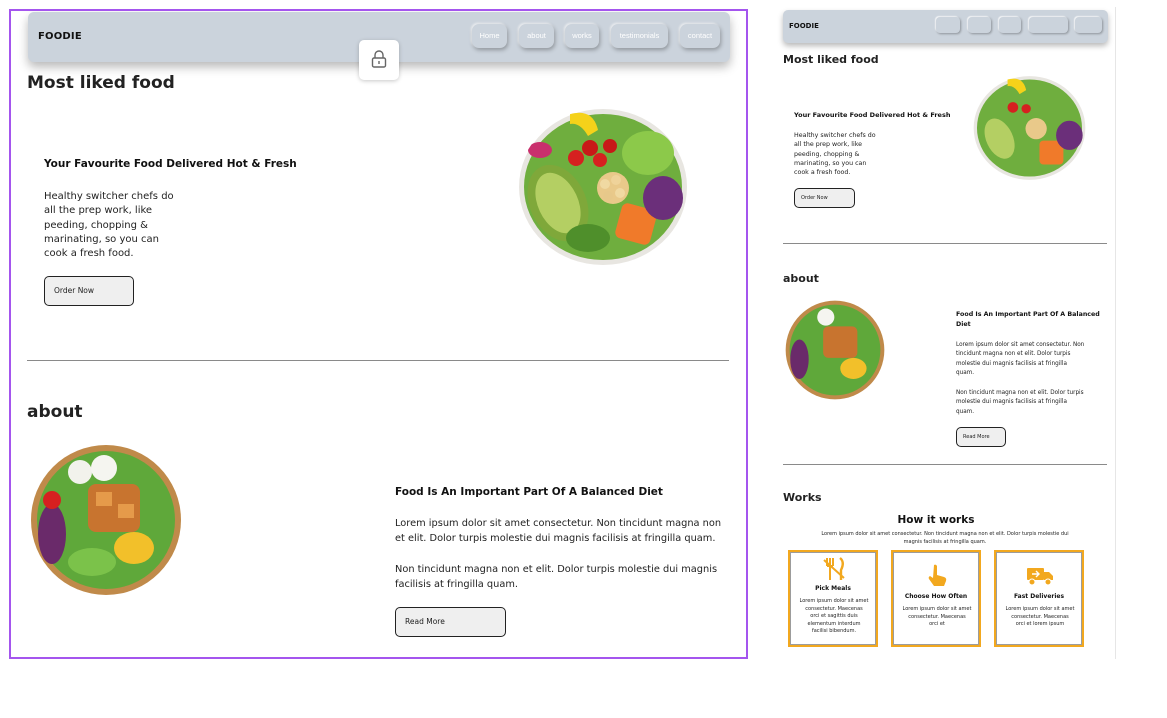  I want to click on preview-order-now-button: Order Now, so click(824, 198).